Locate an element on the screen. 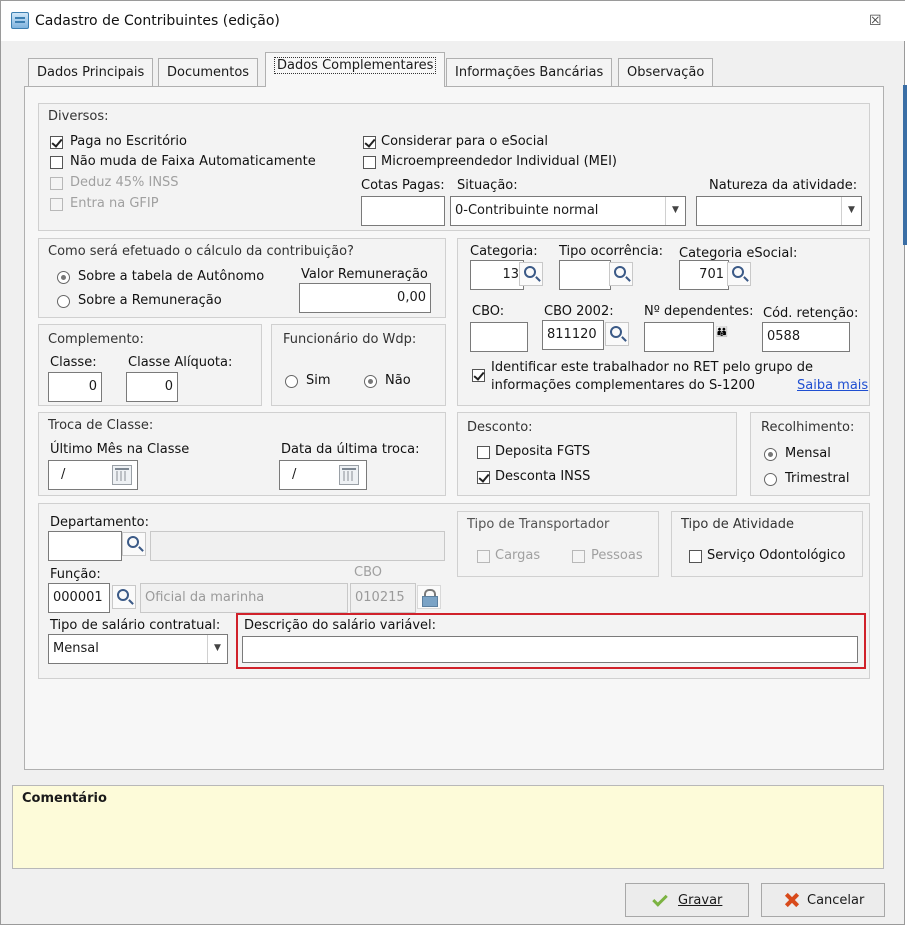  trimestral-label: Trimestral is located at coordinates (817, 478).